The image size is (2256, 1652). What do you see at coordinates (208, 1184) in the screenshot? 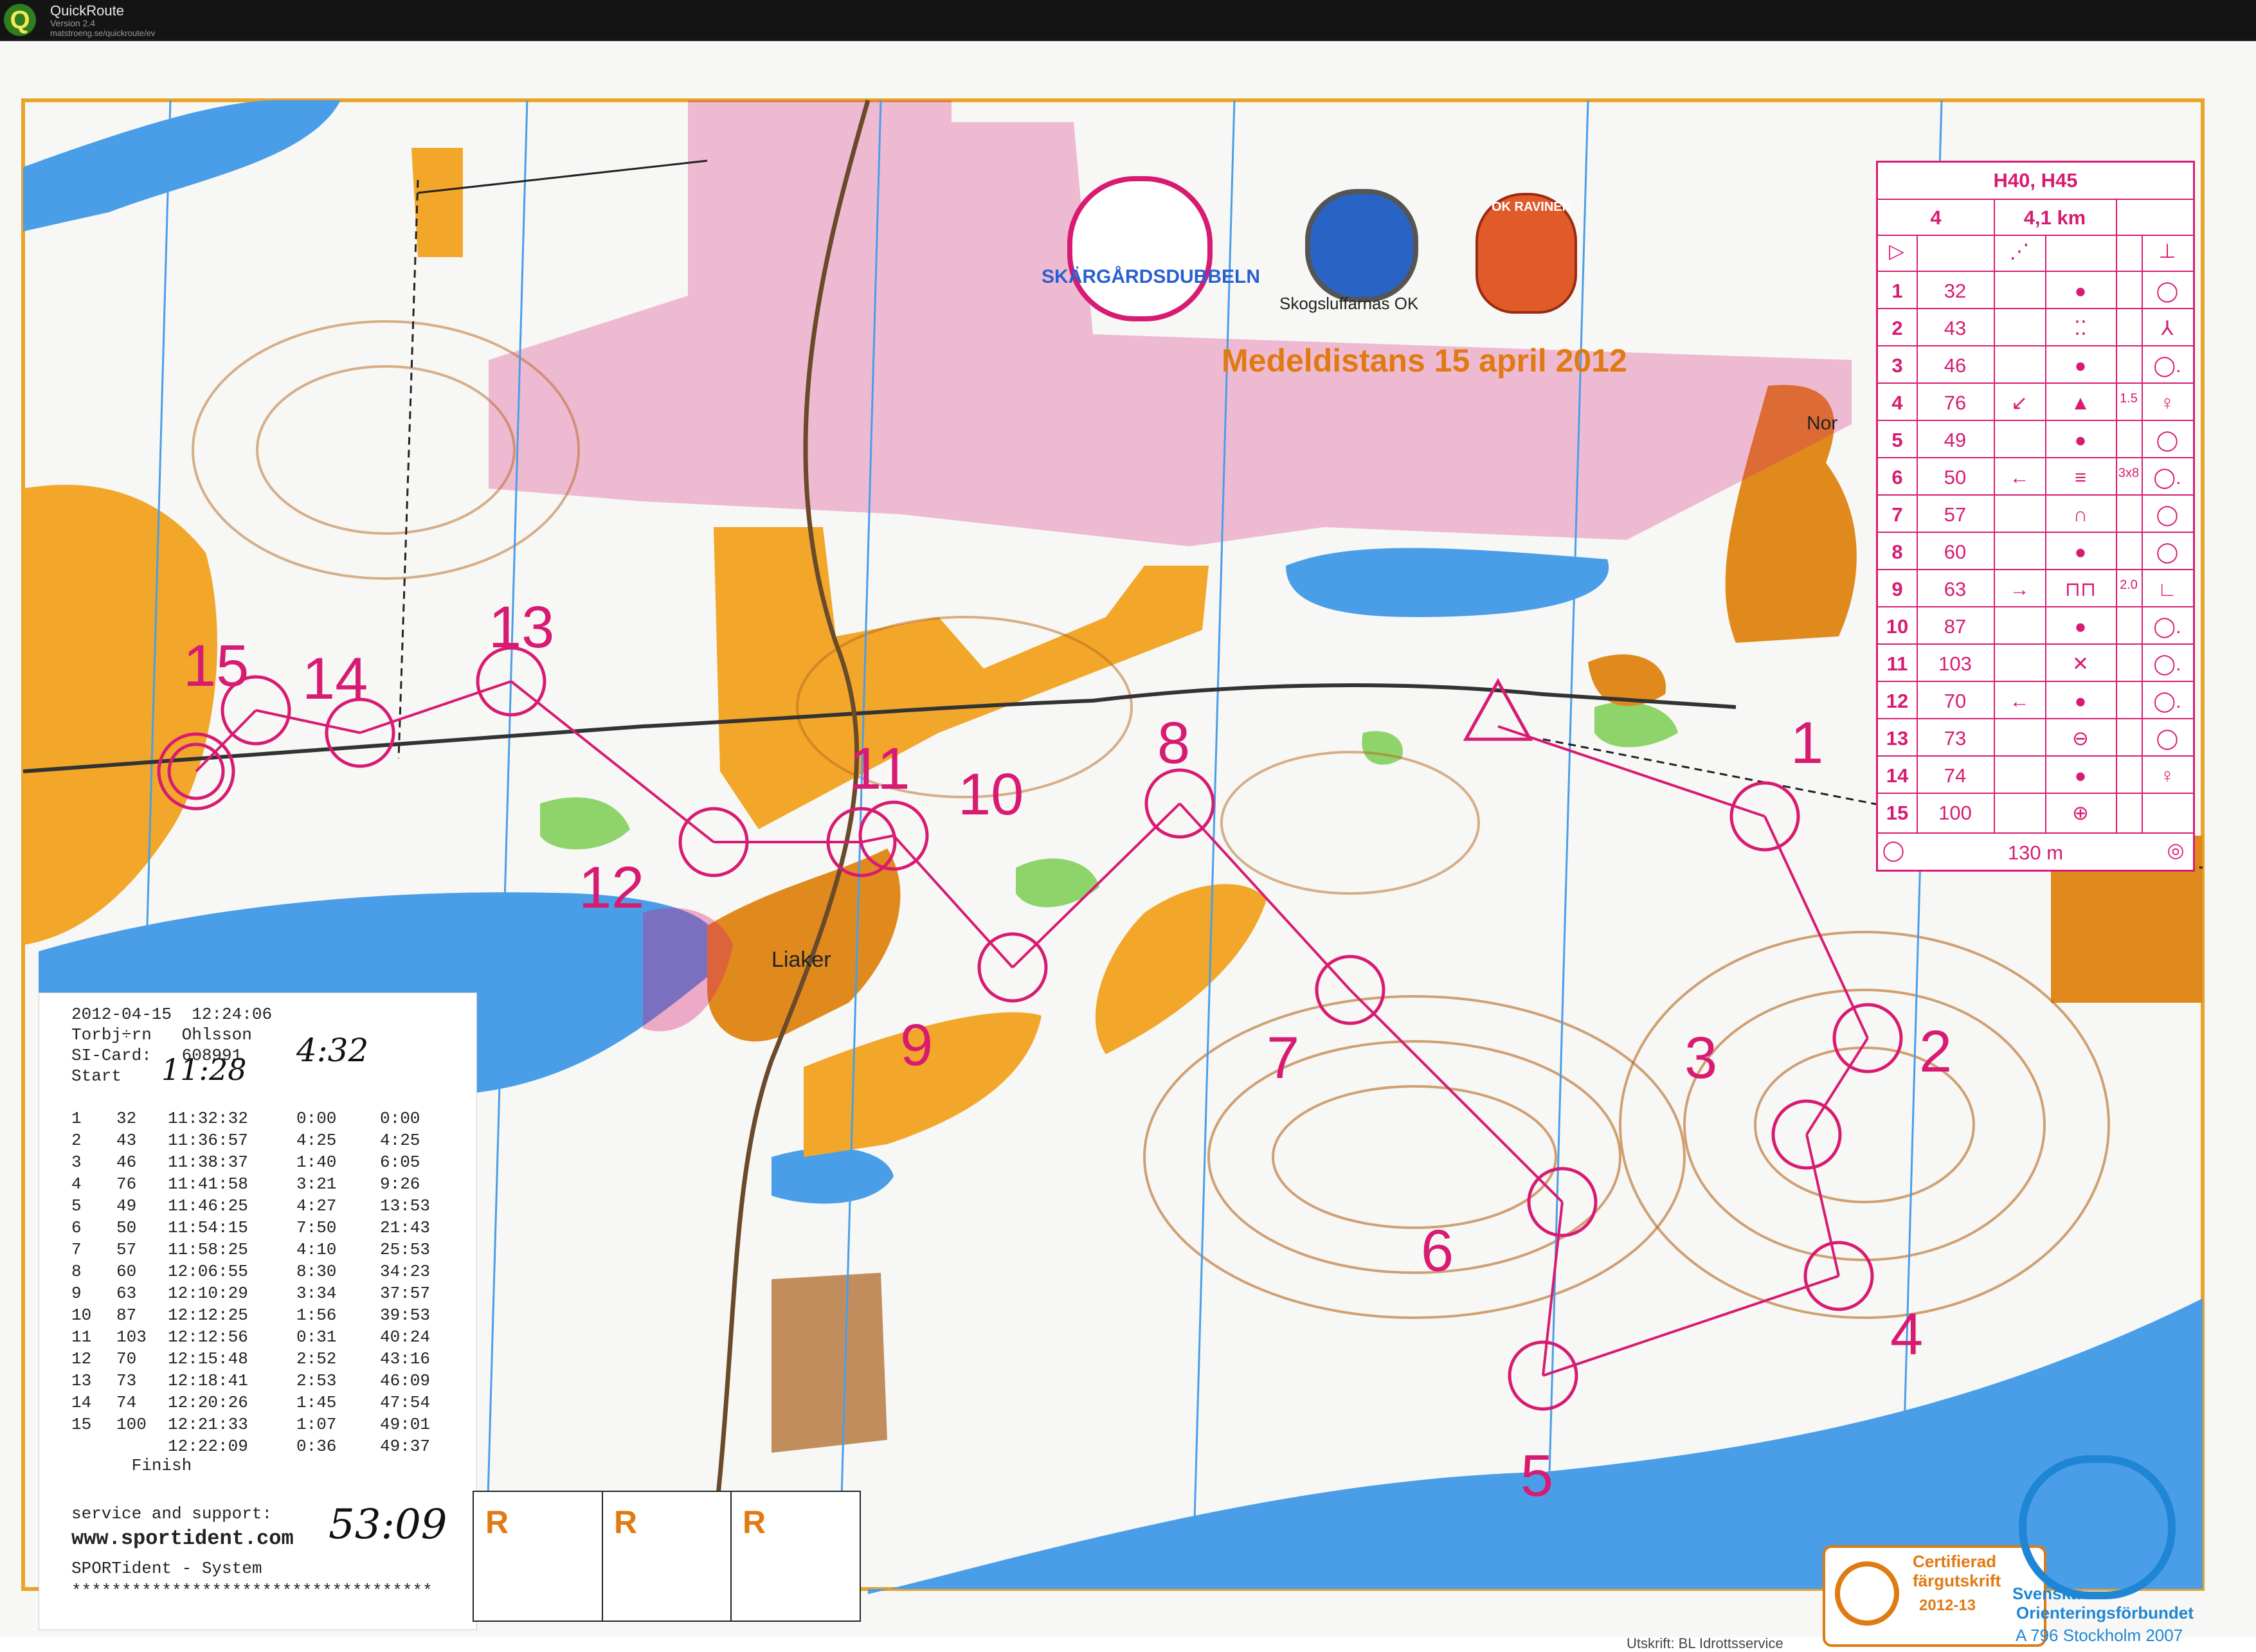
I see `printout-split-time: 11:41:58` at bounding box center [208, 1184].